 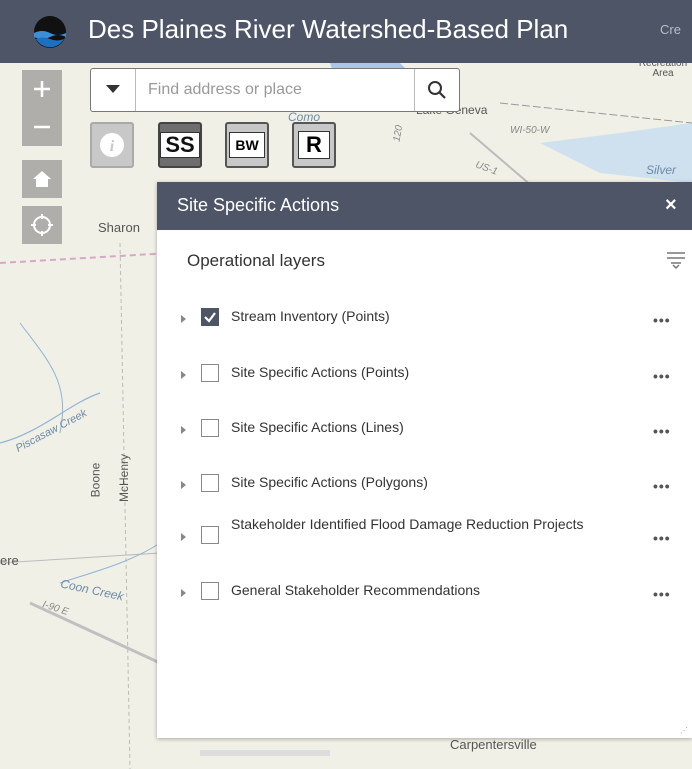 What do you see at coordinates (95, 480) in the screenshot?
I see `map-label-boone: Boone` at bounding box center [95, 480].